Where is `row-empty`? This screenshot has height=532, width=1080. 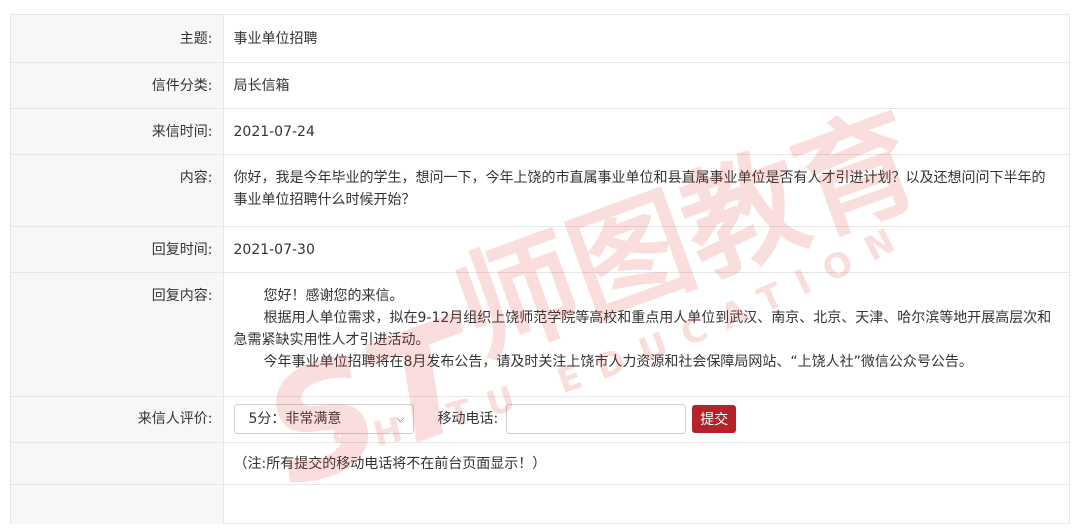
row-empty is located at coordinates (540, 504).